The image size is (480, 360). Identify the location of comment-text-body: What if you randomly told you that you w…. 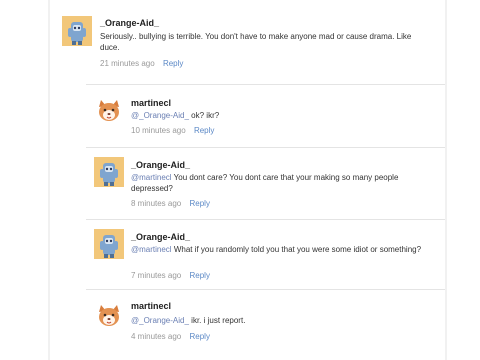
(297, 249).